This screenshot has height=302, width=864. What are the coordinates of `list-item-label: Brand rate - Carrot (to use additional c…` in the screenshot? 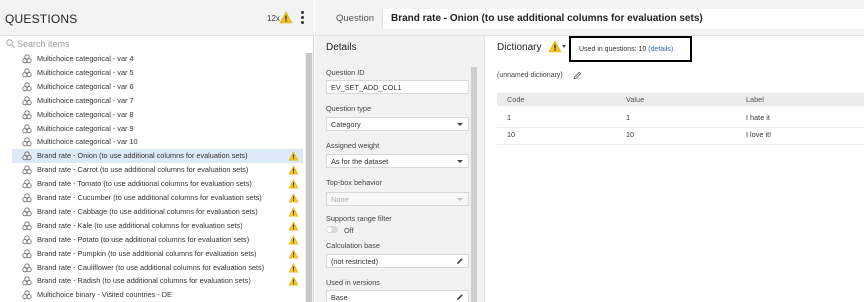 It's located at (143, 170).